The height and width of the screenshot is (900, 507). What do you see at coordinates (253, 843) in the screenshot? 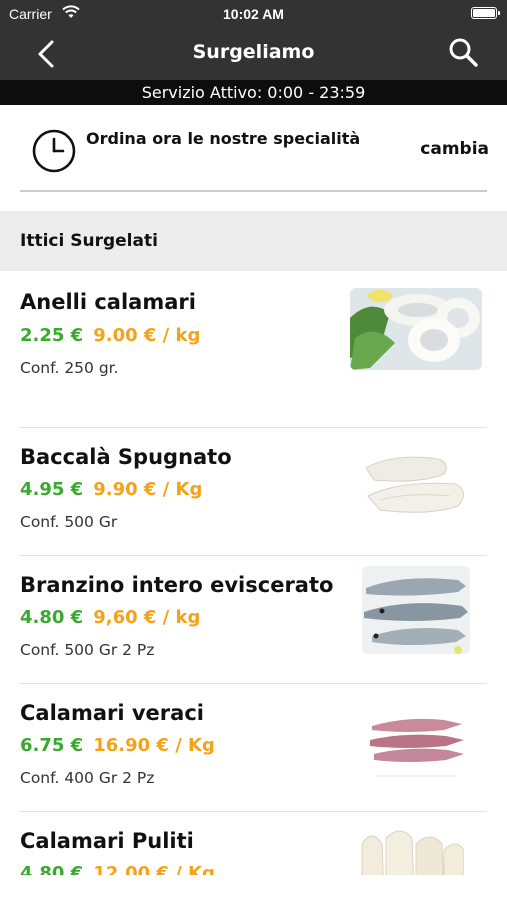
I see `list-item: Calamari Puliti 4.80 € 12.00 € / Kg` at bounding box center [253, 843].